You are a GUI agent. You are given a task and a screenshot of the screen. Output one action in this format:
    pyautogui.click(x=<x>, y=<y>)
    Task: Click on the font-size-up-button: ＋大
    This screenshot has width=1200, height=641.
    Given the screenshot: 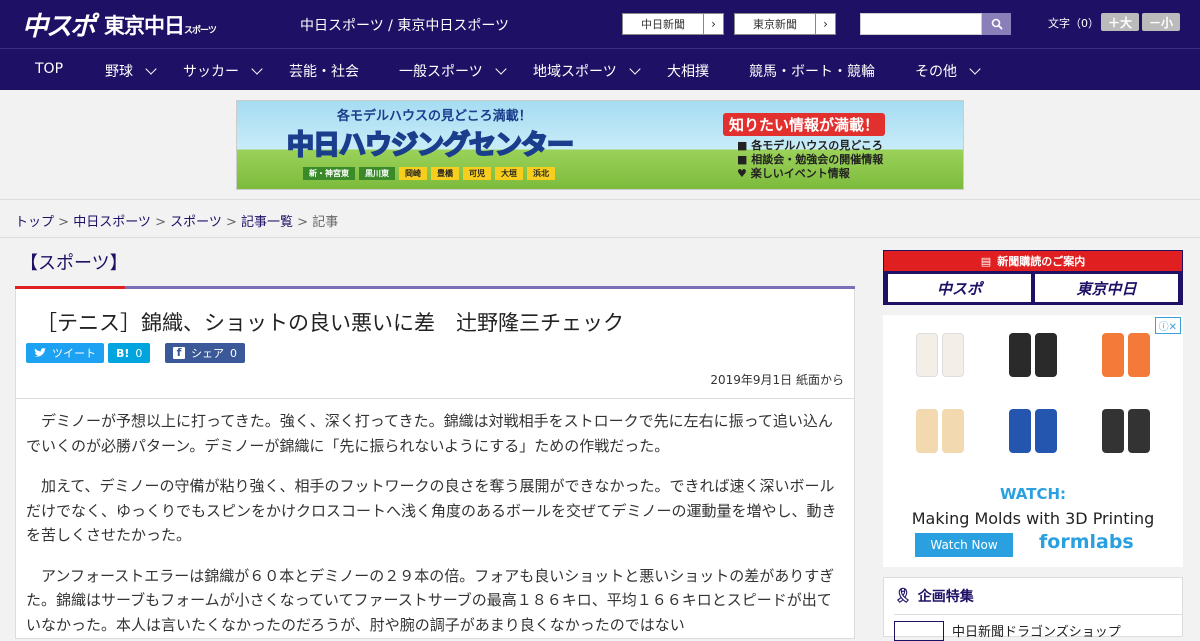 What is the action you would take?
    pyautogui.click(x=1120, y=22)
    